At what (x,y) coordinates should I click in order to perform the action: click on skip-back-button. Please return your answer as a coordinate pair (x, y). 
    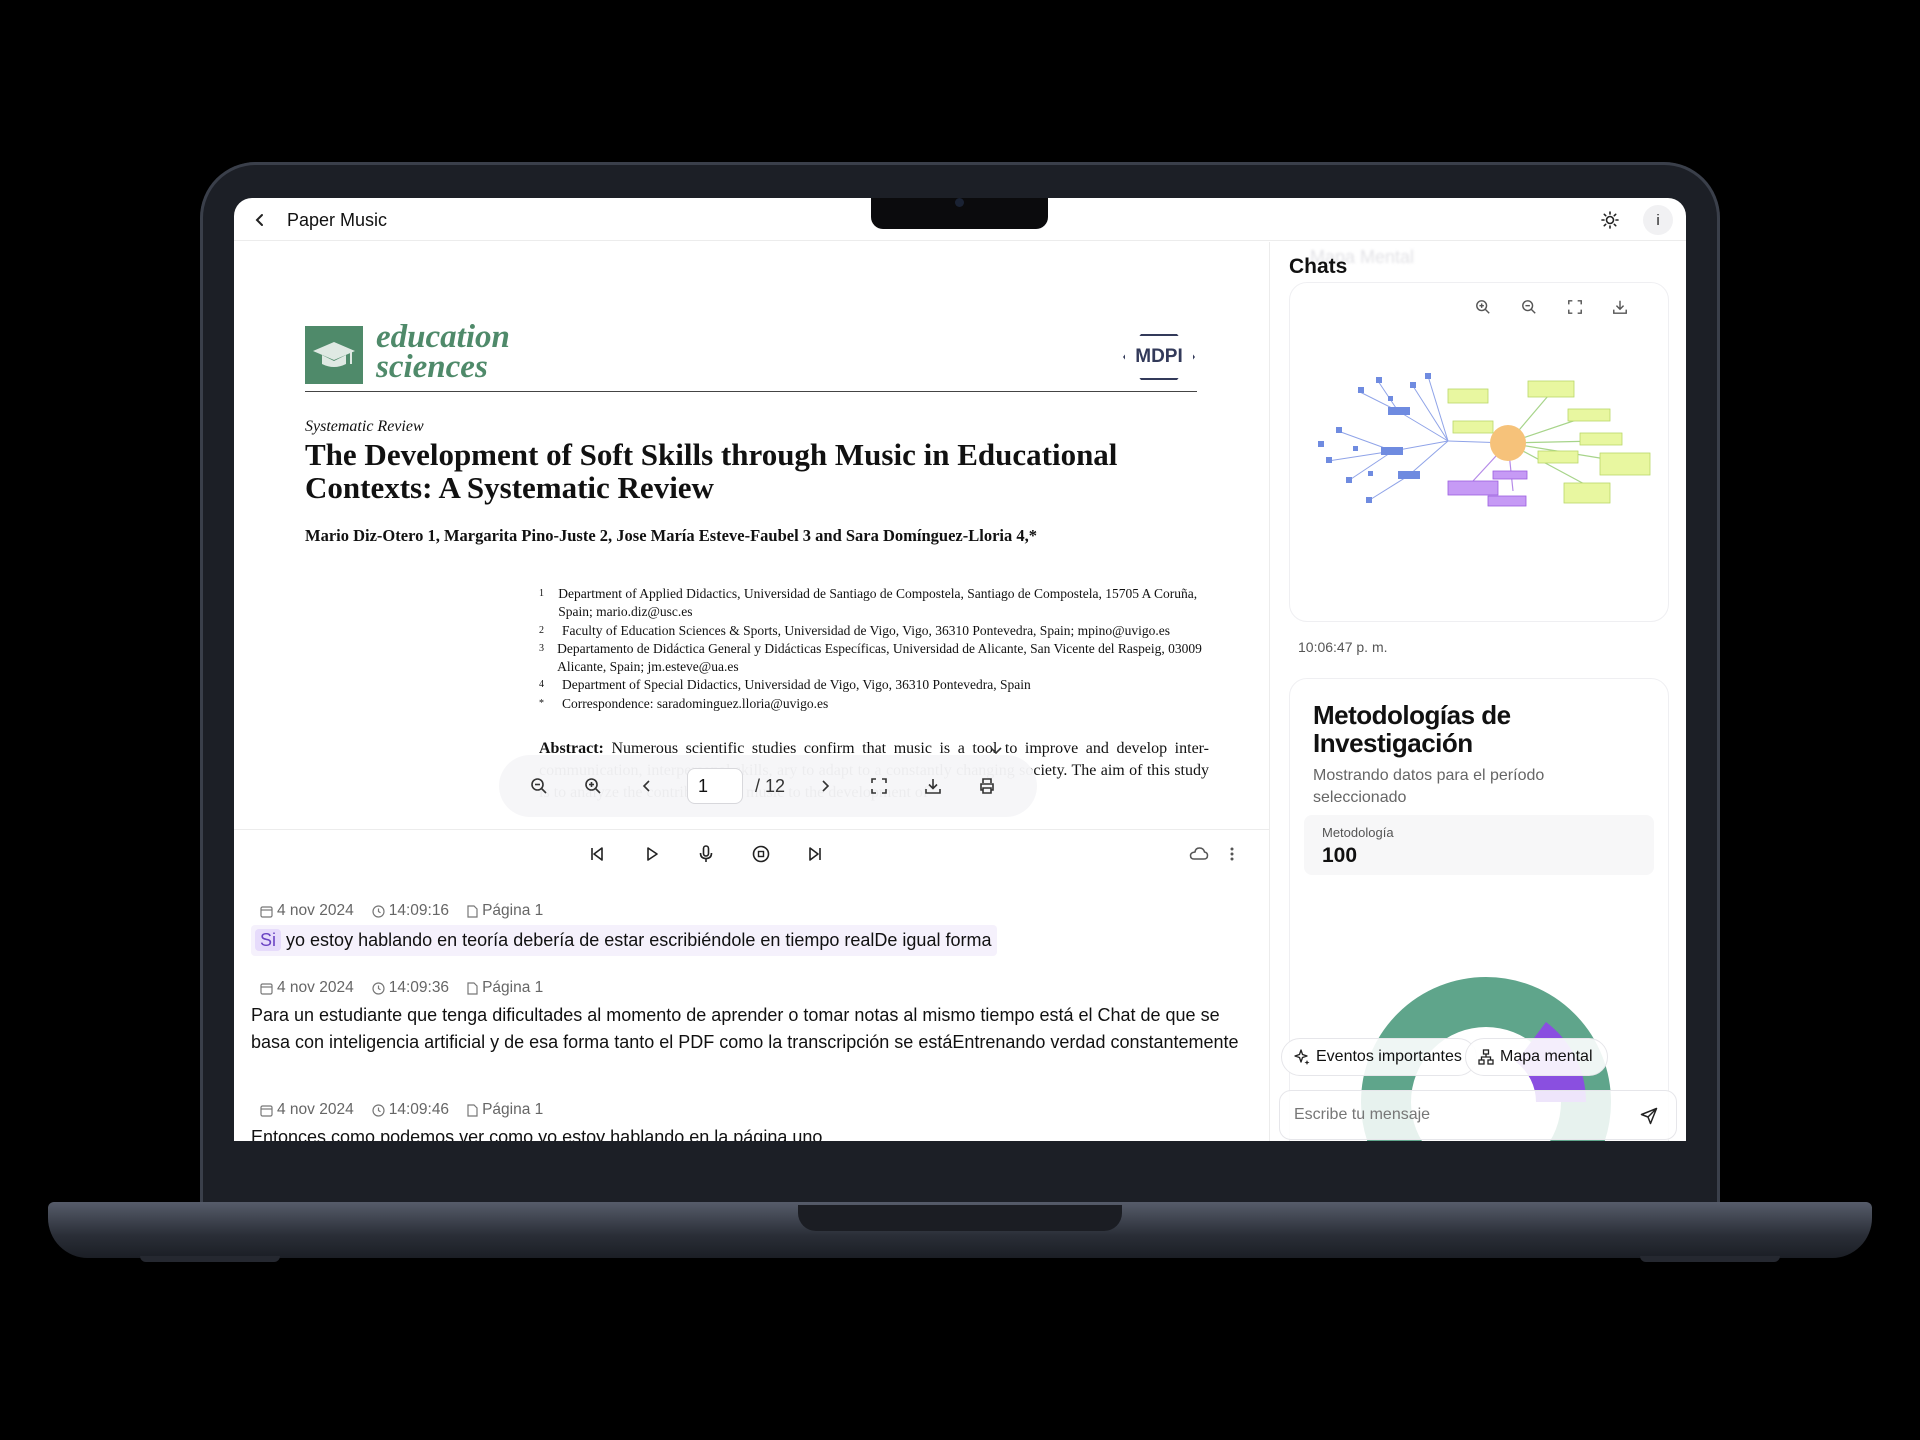
    Looking at the image, I should click on (597, 854).